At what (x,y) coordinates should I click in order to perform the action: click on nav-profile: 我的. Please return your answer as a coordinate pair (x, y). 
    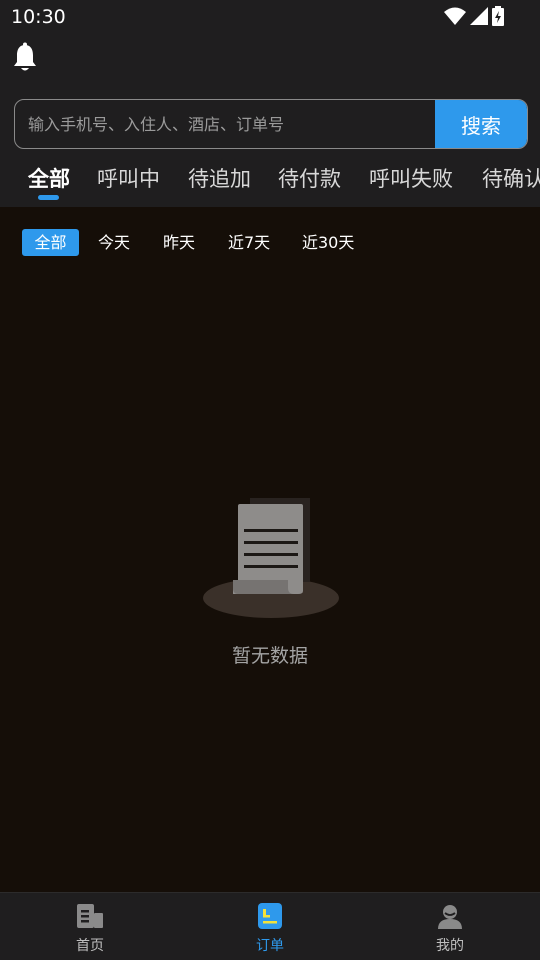
    Looking at the image, I should click on (450, 926).